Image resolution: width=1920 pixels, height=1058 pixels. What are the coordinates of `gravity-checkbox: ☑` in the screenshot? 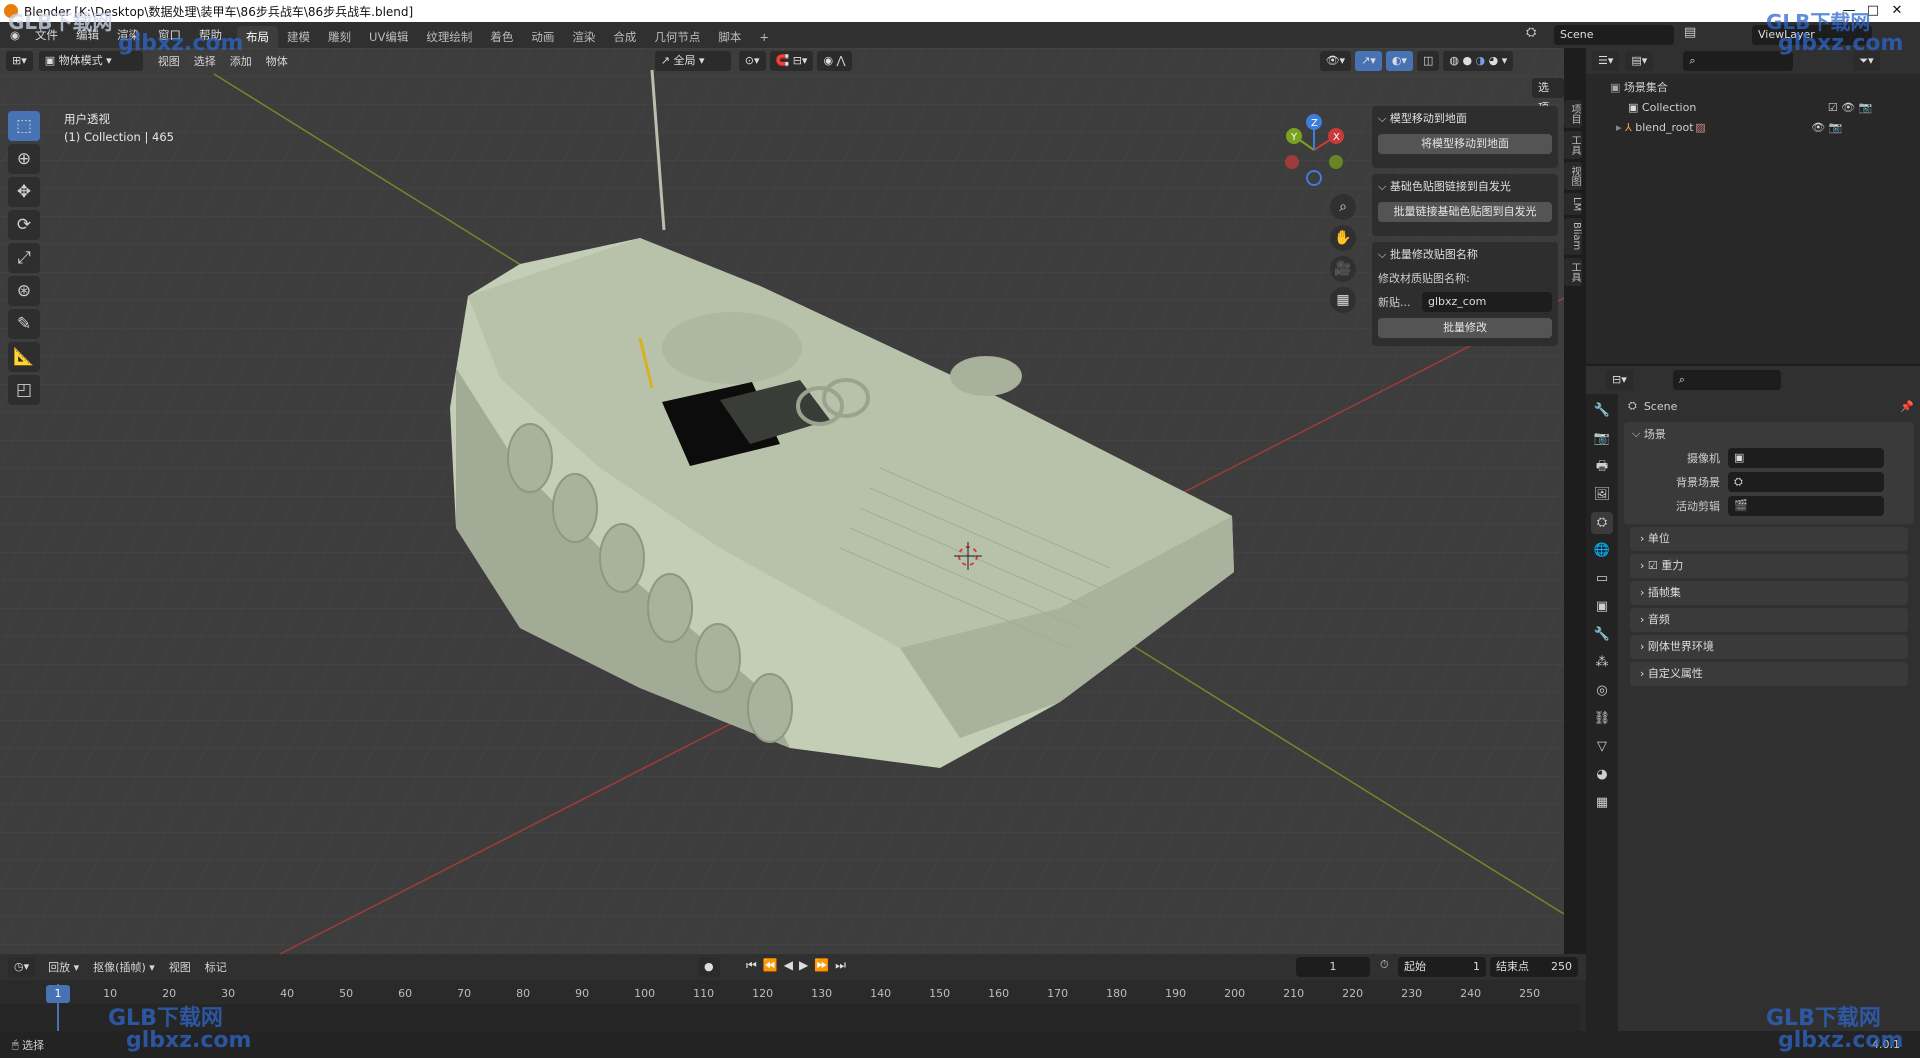 It's located at (1653, 565).